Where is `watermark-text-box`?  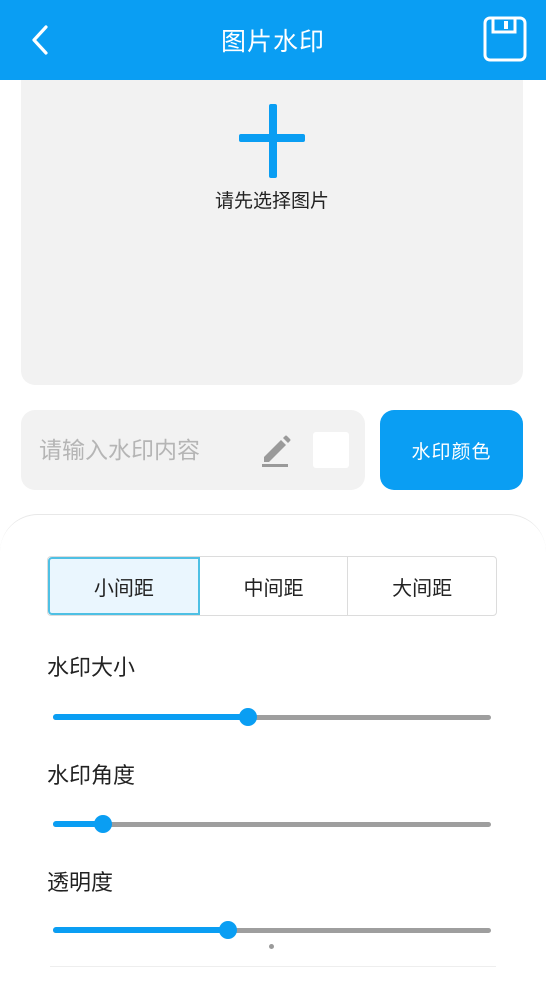 watermark-text-box is located at coordinates (193, 450).